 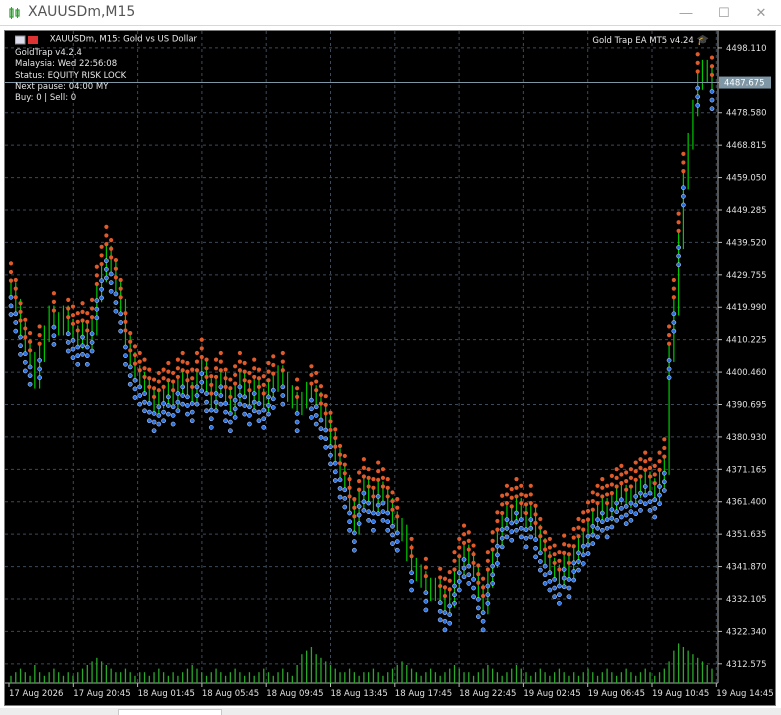 What do you see at coordinates (31, 40) in the screenshot?
I see `chart-toolbar-icons` at bounding box center [31, 40].